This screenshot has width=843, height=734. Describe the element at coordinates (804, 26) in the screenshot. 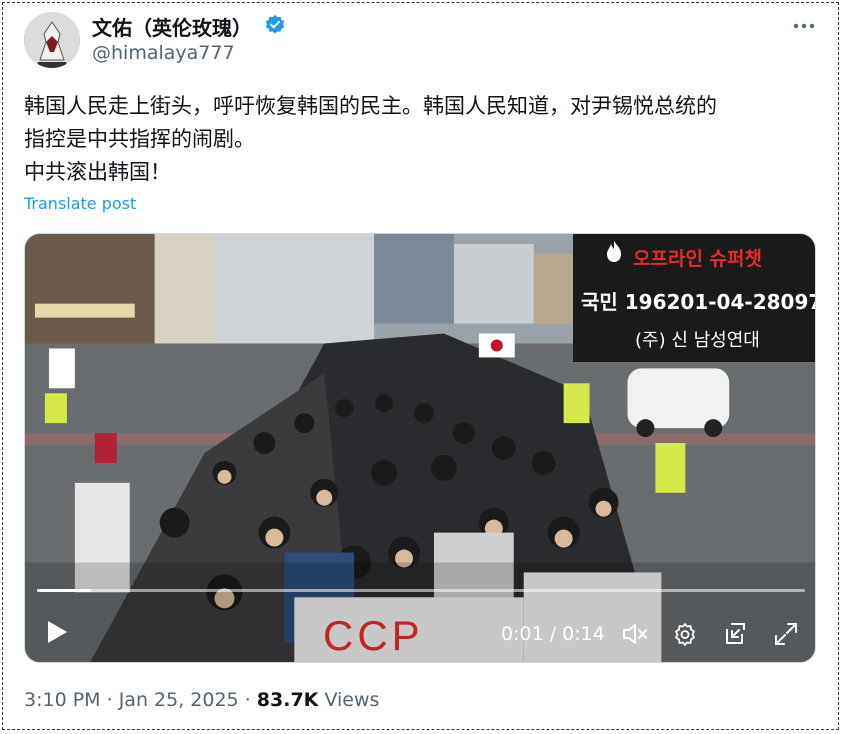

I see `more-icon` at that location.